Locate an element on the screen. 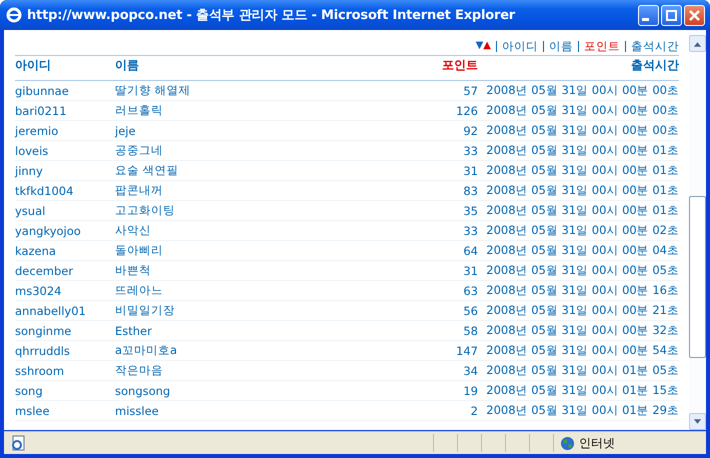 The height and width of the screenshot is (458, 710). page-icon is located at coordinates (18, 443).